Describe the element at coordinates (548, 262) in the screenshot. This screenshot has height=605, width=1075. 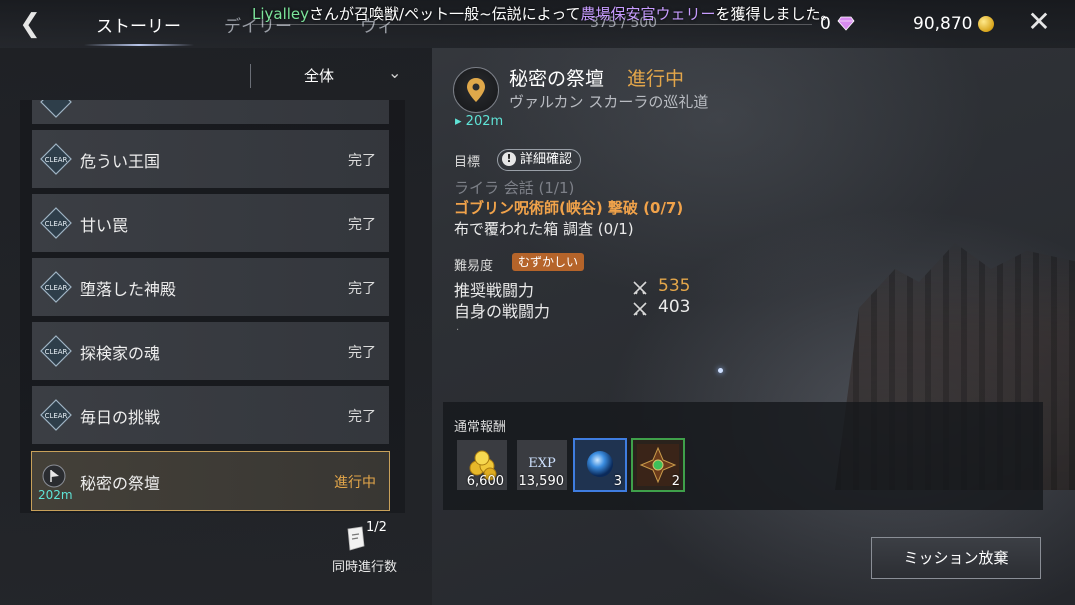
I see `difficulty-badge: むずかしい` at that location.